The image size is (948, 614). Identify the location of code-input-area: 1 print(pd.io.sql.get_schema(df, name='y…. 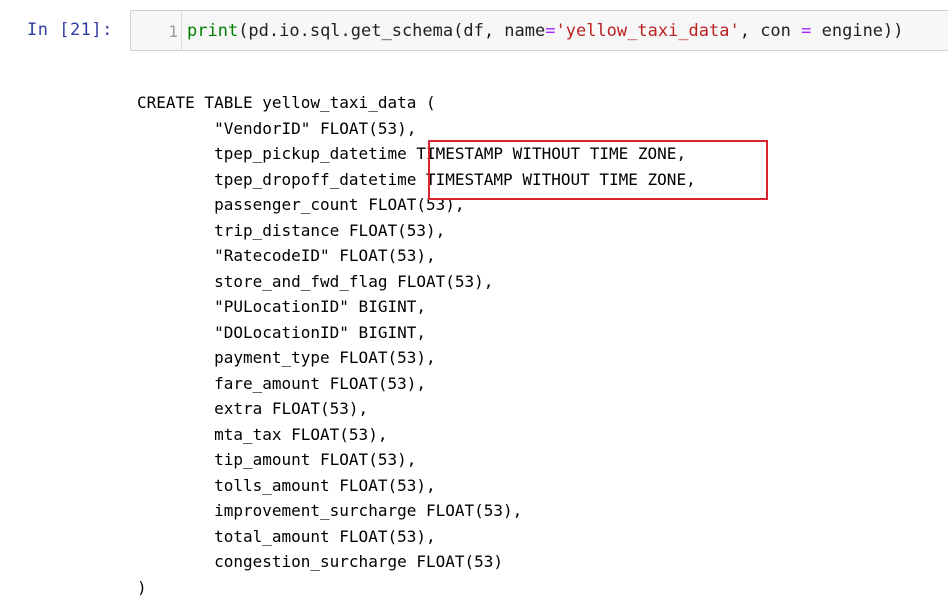
(539, 30).